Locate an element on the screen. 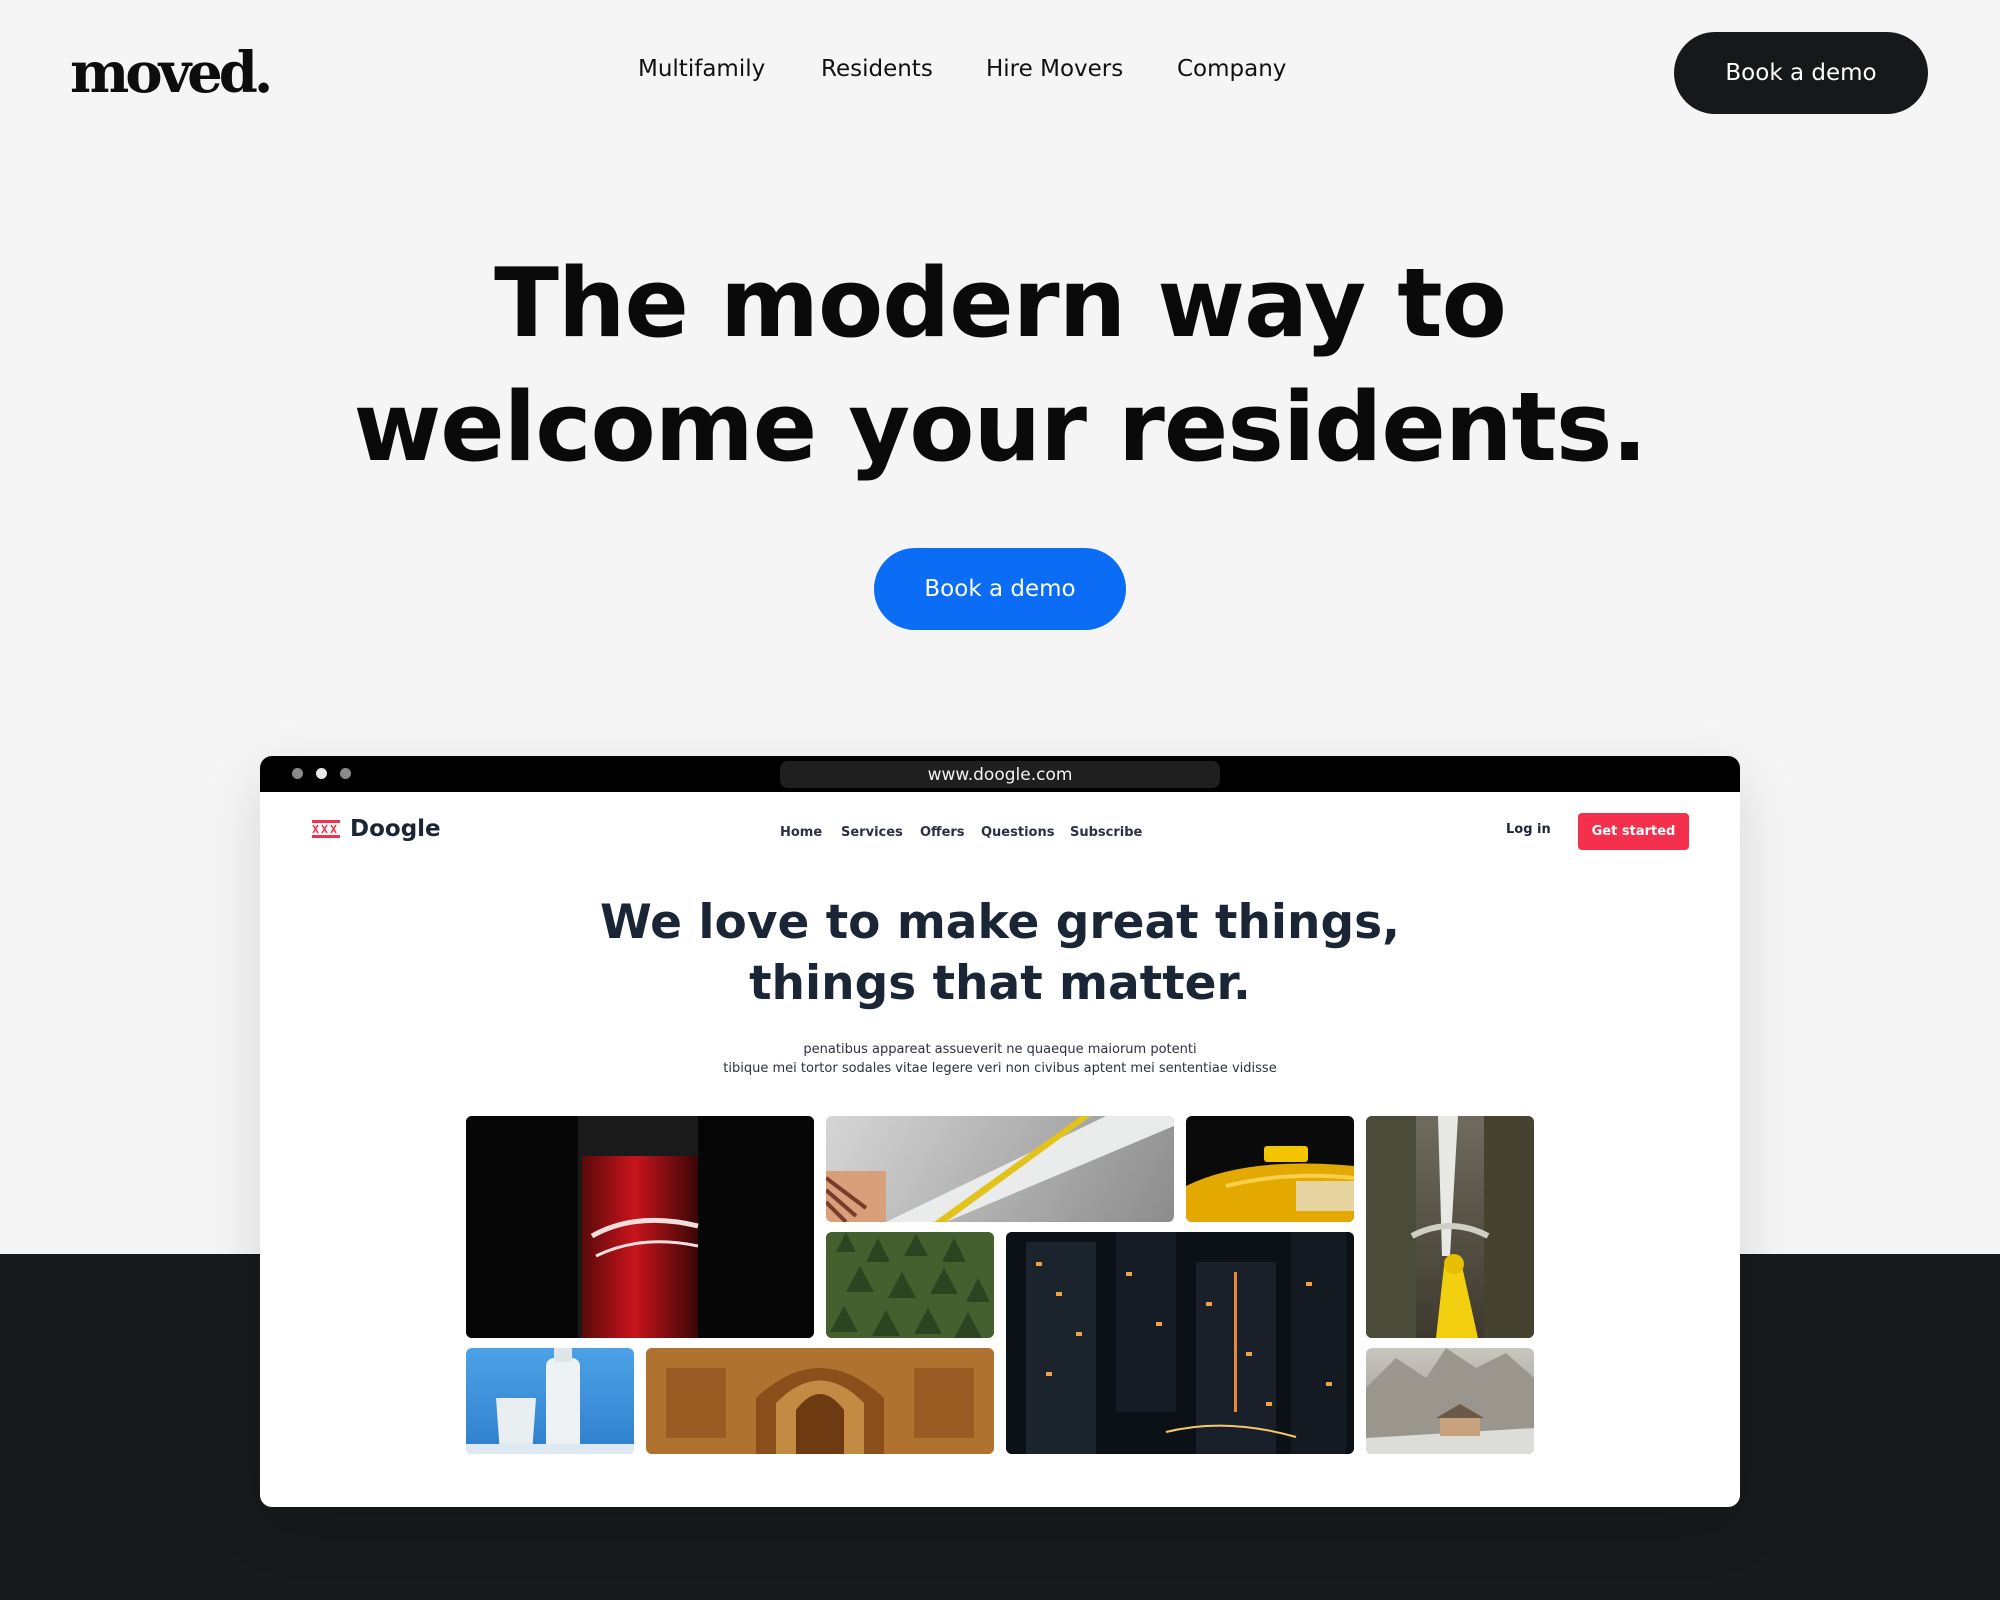 This screenshot has width=2000, height=1600. doogle-nav-services: Services is located at coordinates (872, 832).